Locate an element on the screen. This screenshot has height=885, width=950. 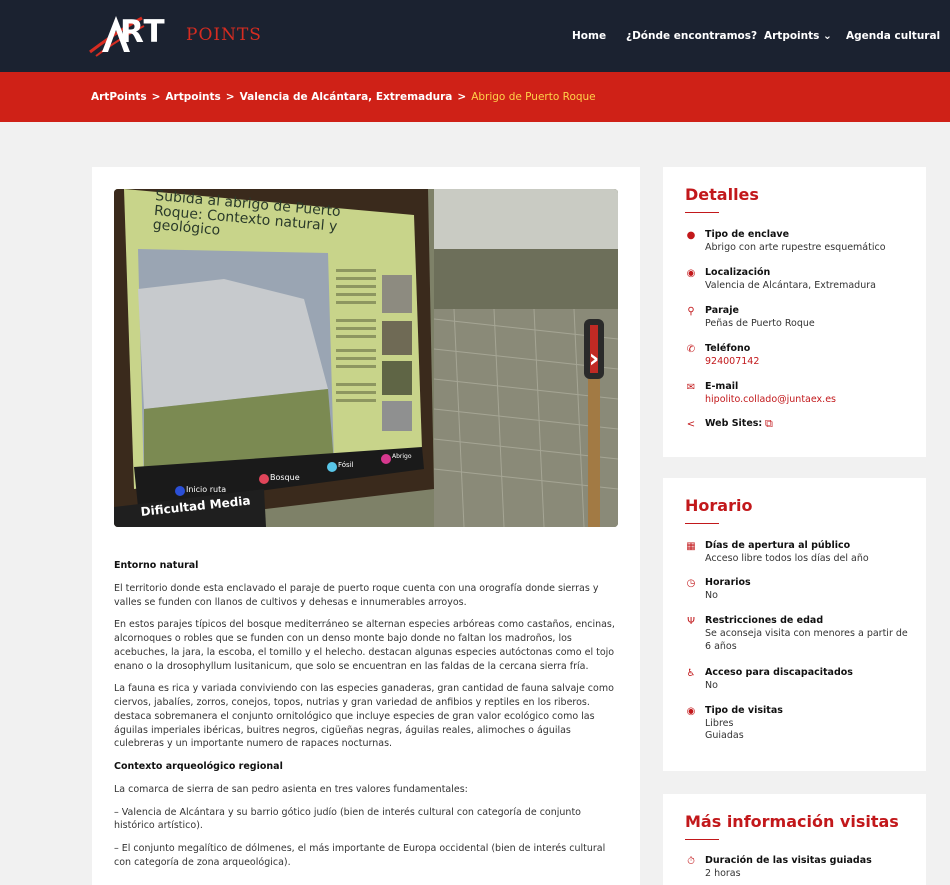
horario-label: Días de apertura al público is located at coordinates (778, 545).